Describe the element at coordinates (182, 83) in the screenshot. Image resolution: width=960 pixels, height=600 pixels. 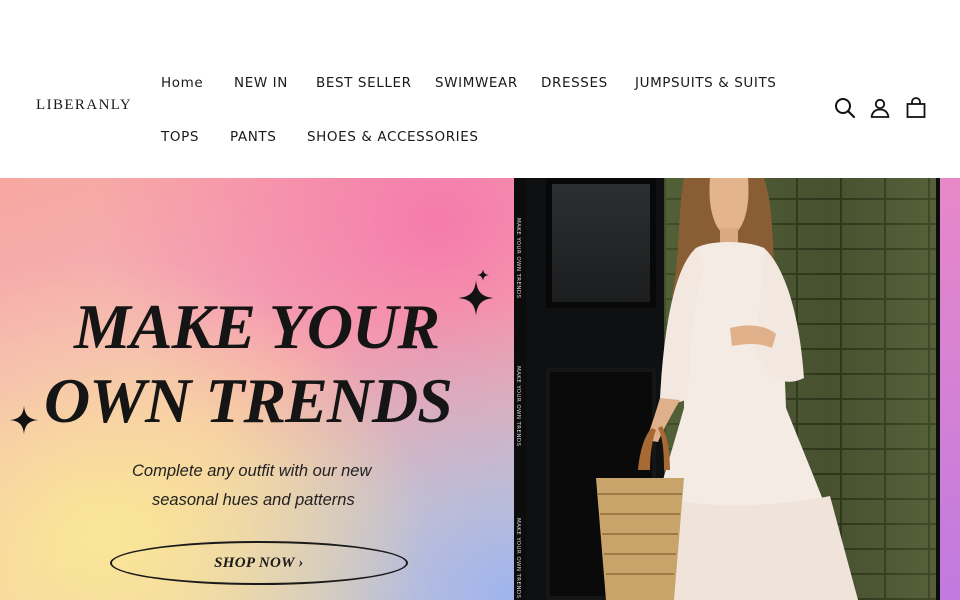
I see `nav-home: Home` at that location.